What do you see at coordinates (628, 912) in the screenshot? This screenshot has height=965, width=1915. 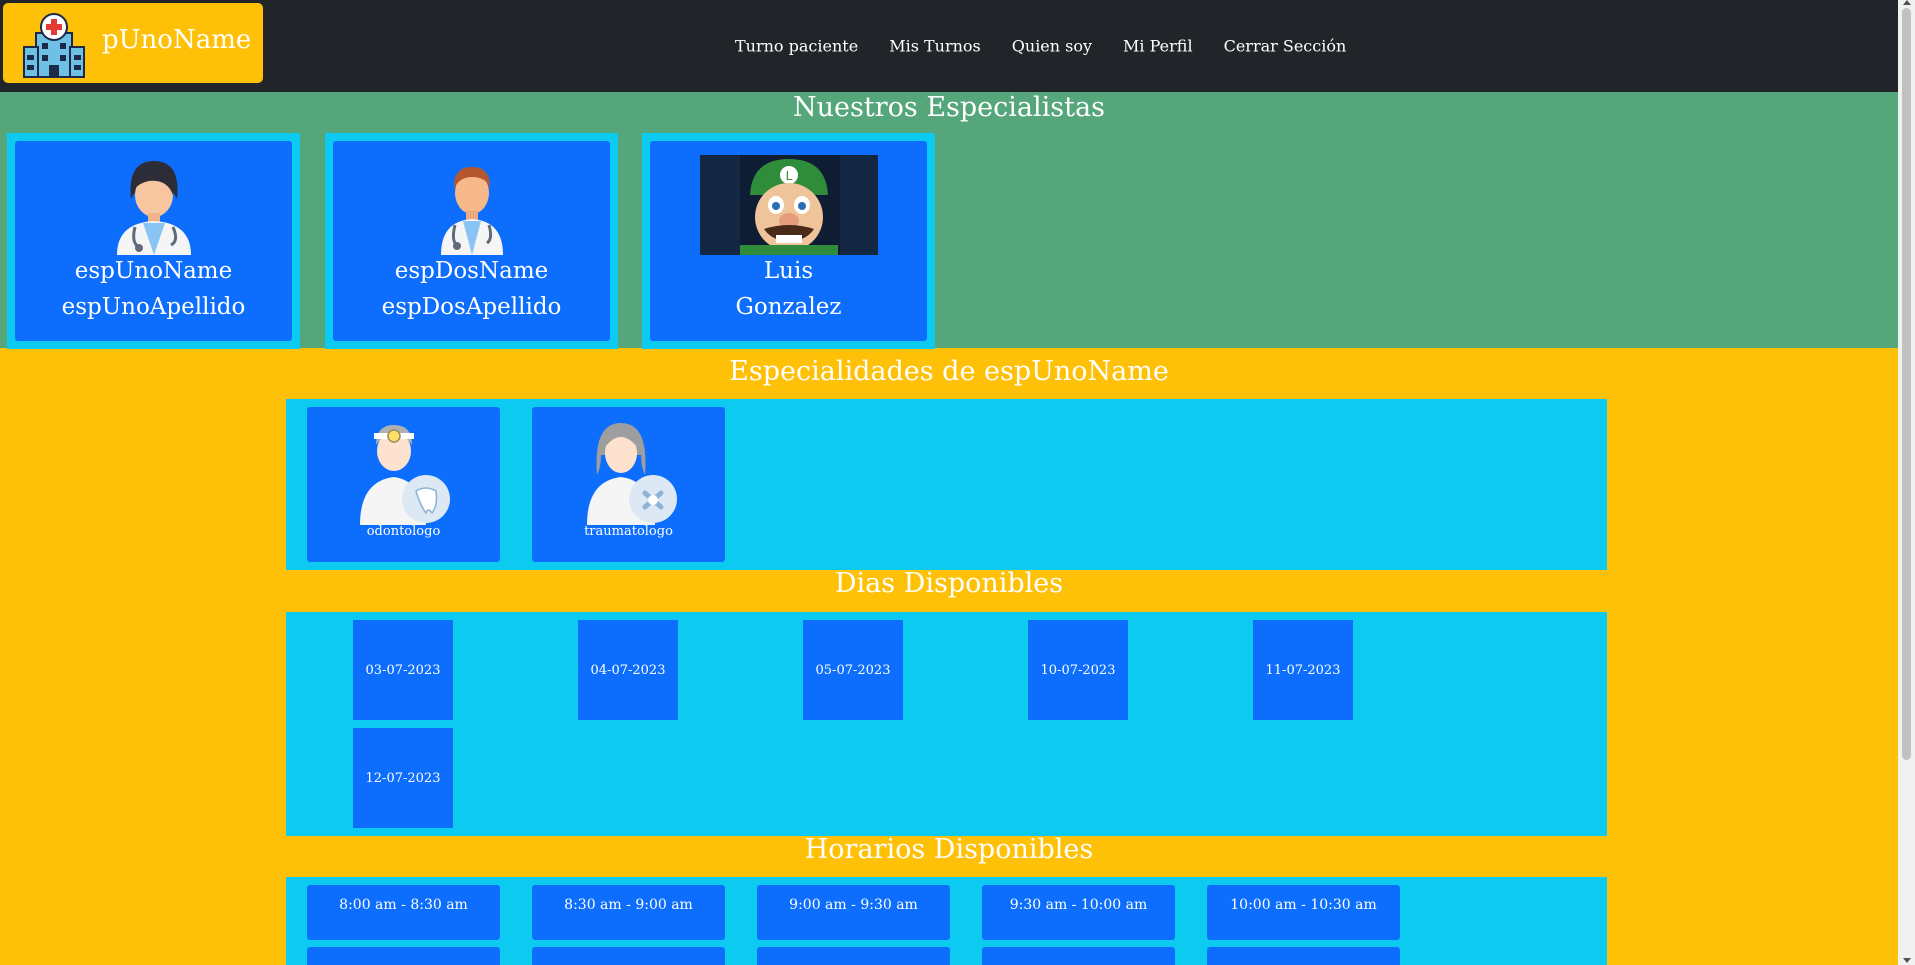 I see `hour-button: 8:30 am - 9:00 am` at bounding box center [628, 912].